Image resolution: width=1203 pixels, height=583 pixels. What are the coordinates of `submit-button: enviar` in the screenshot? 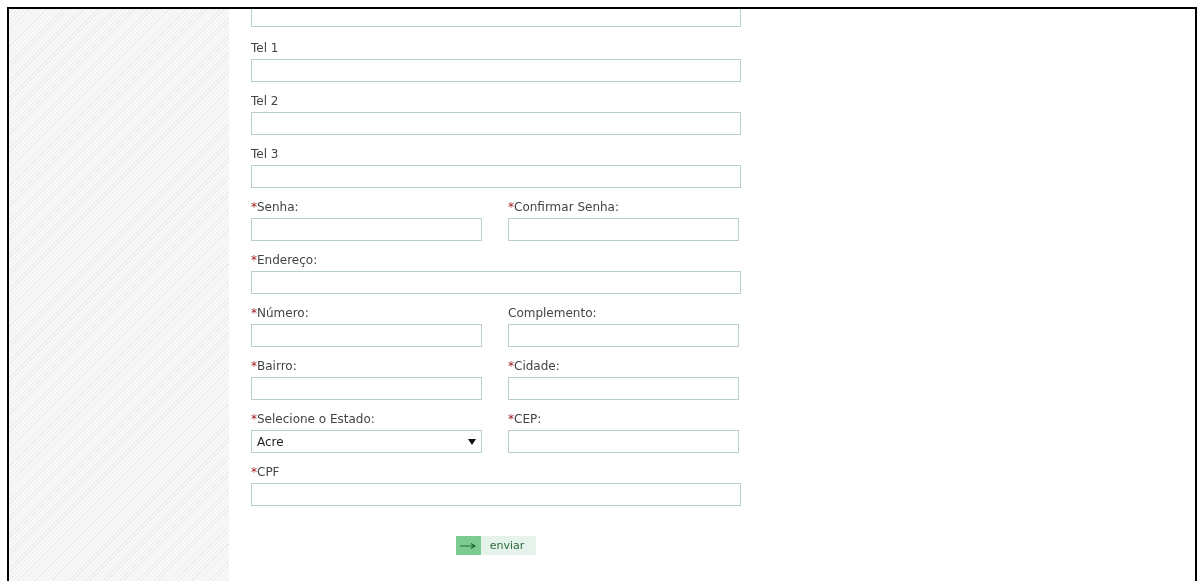 It's located at (496, 545).